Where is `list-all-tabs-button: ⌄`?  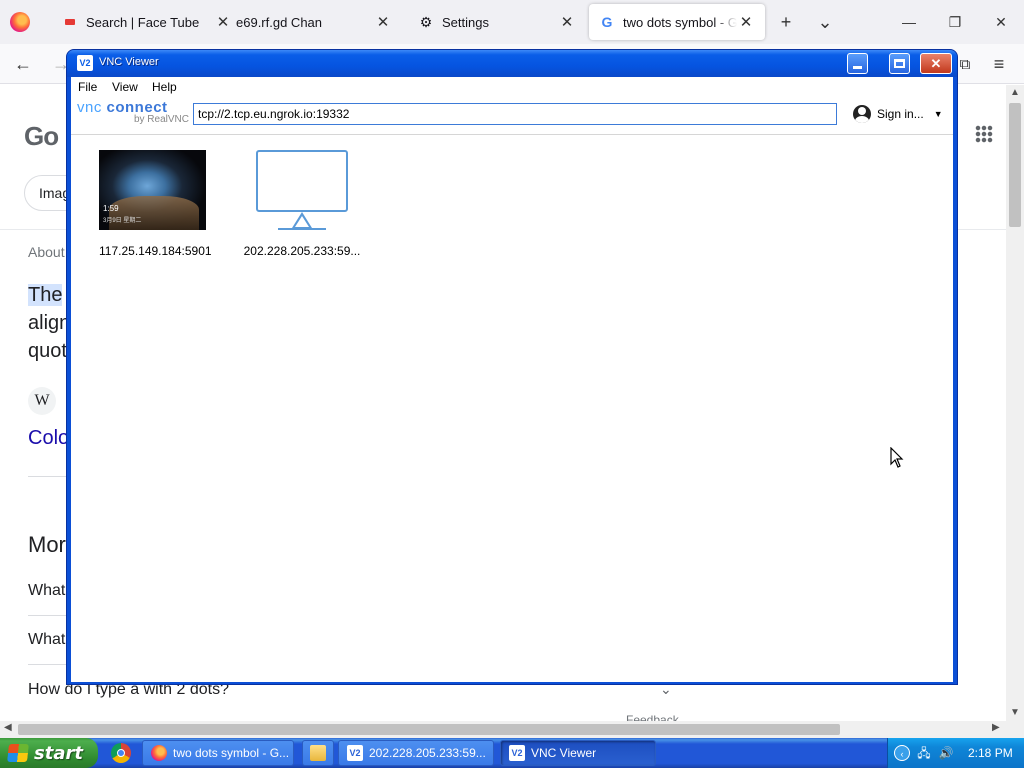
list-all-tabs-button: ⌄ is located at coordinates (825, 22).